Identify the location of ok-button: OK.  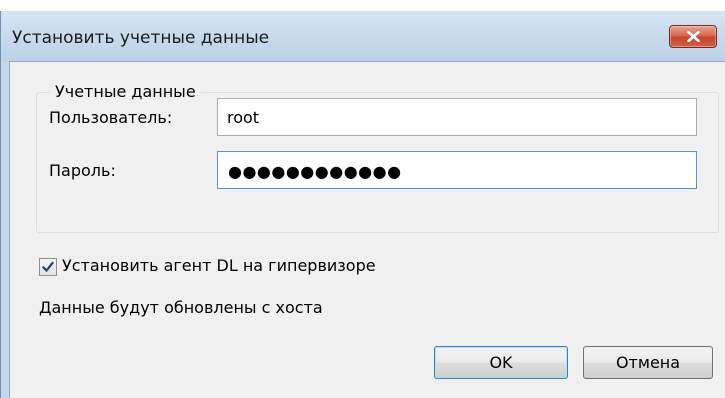
(501, 362).